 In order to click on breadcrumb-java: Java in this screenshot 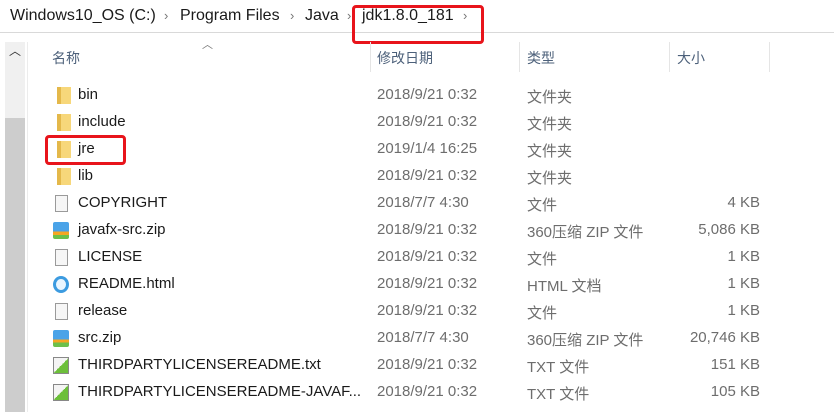, I will do `click(322, 16)`.